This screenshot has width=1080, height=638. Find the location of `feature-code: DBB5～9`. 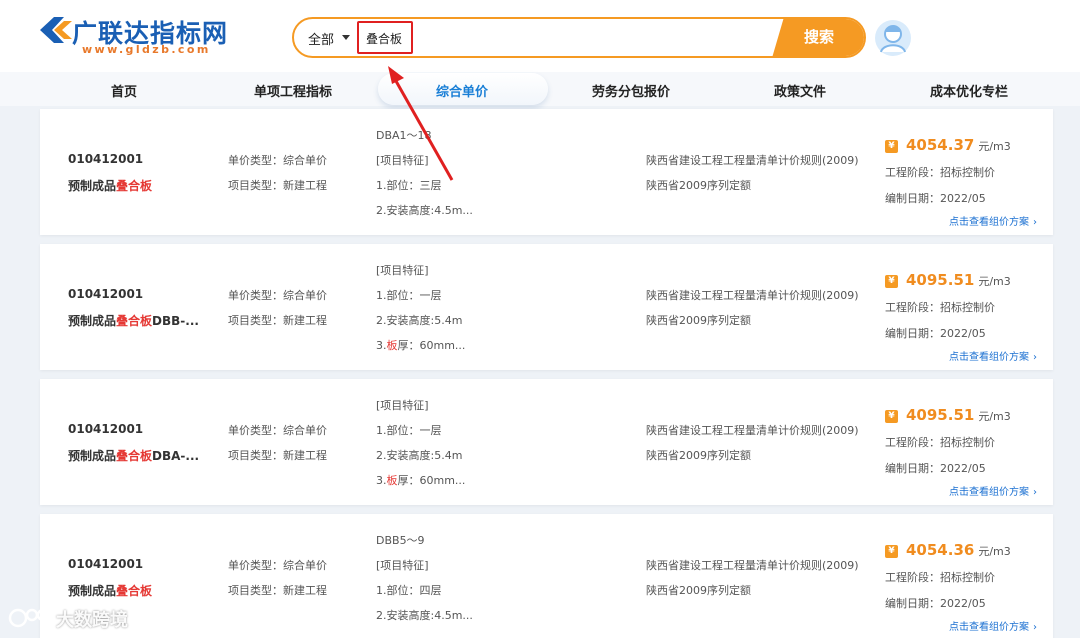

feature-code: DBB5～9 is located at coordinates (400, 540).